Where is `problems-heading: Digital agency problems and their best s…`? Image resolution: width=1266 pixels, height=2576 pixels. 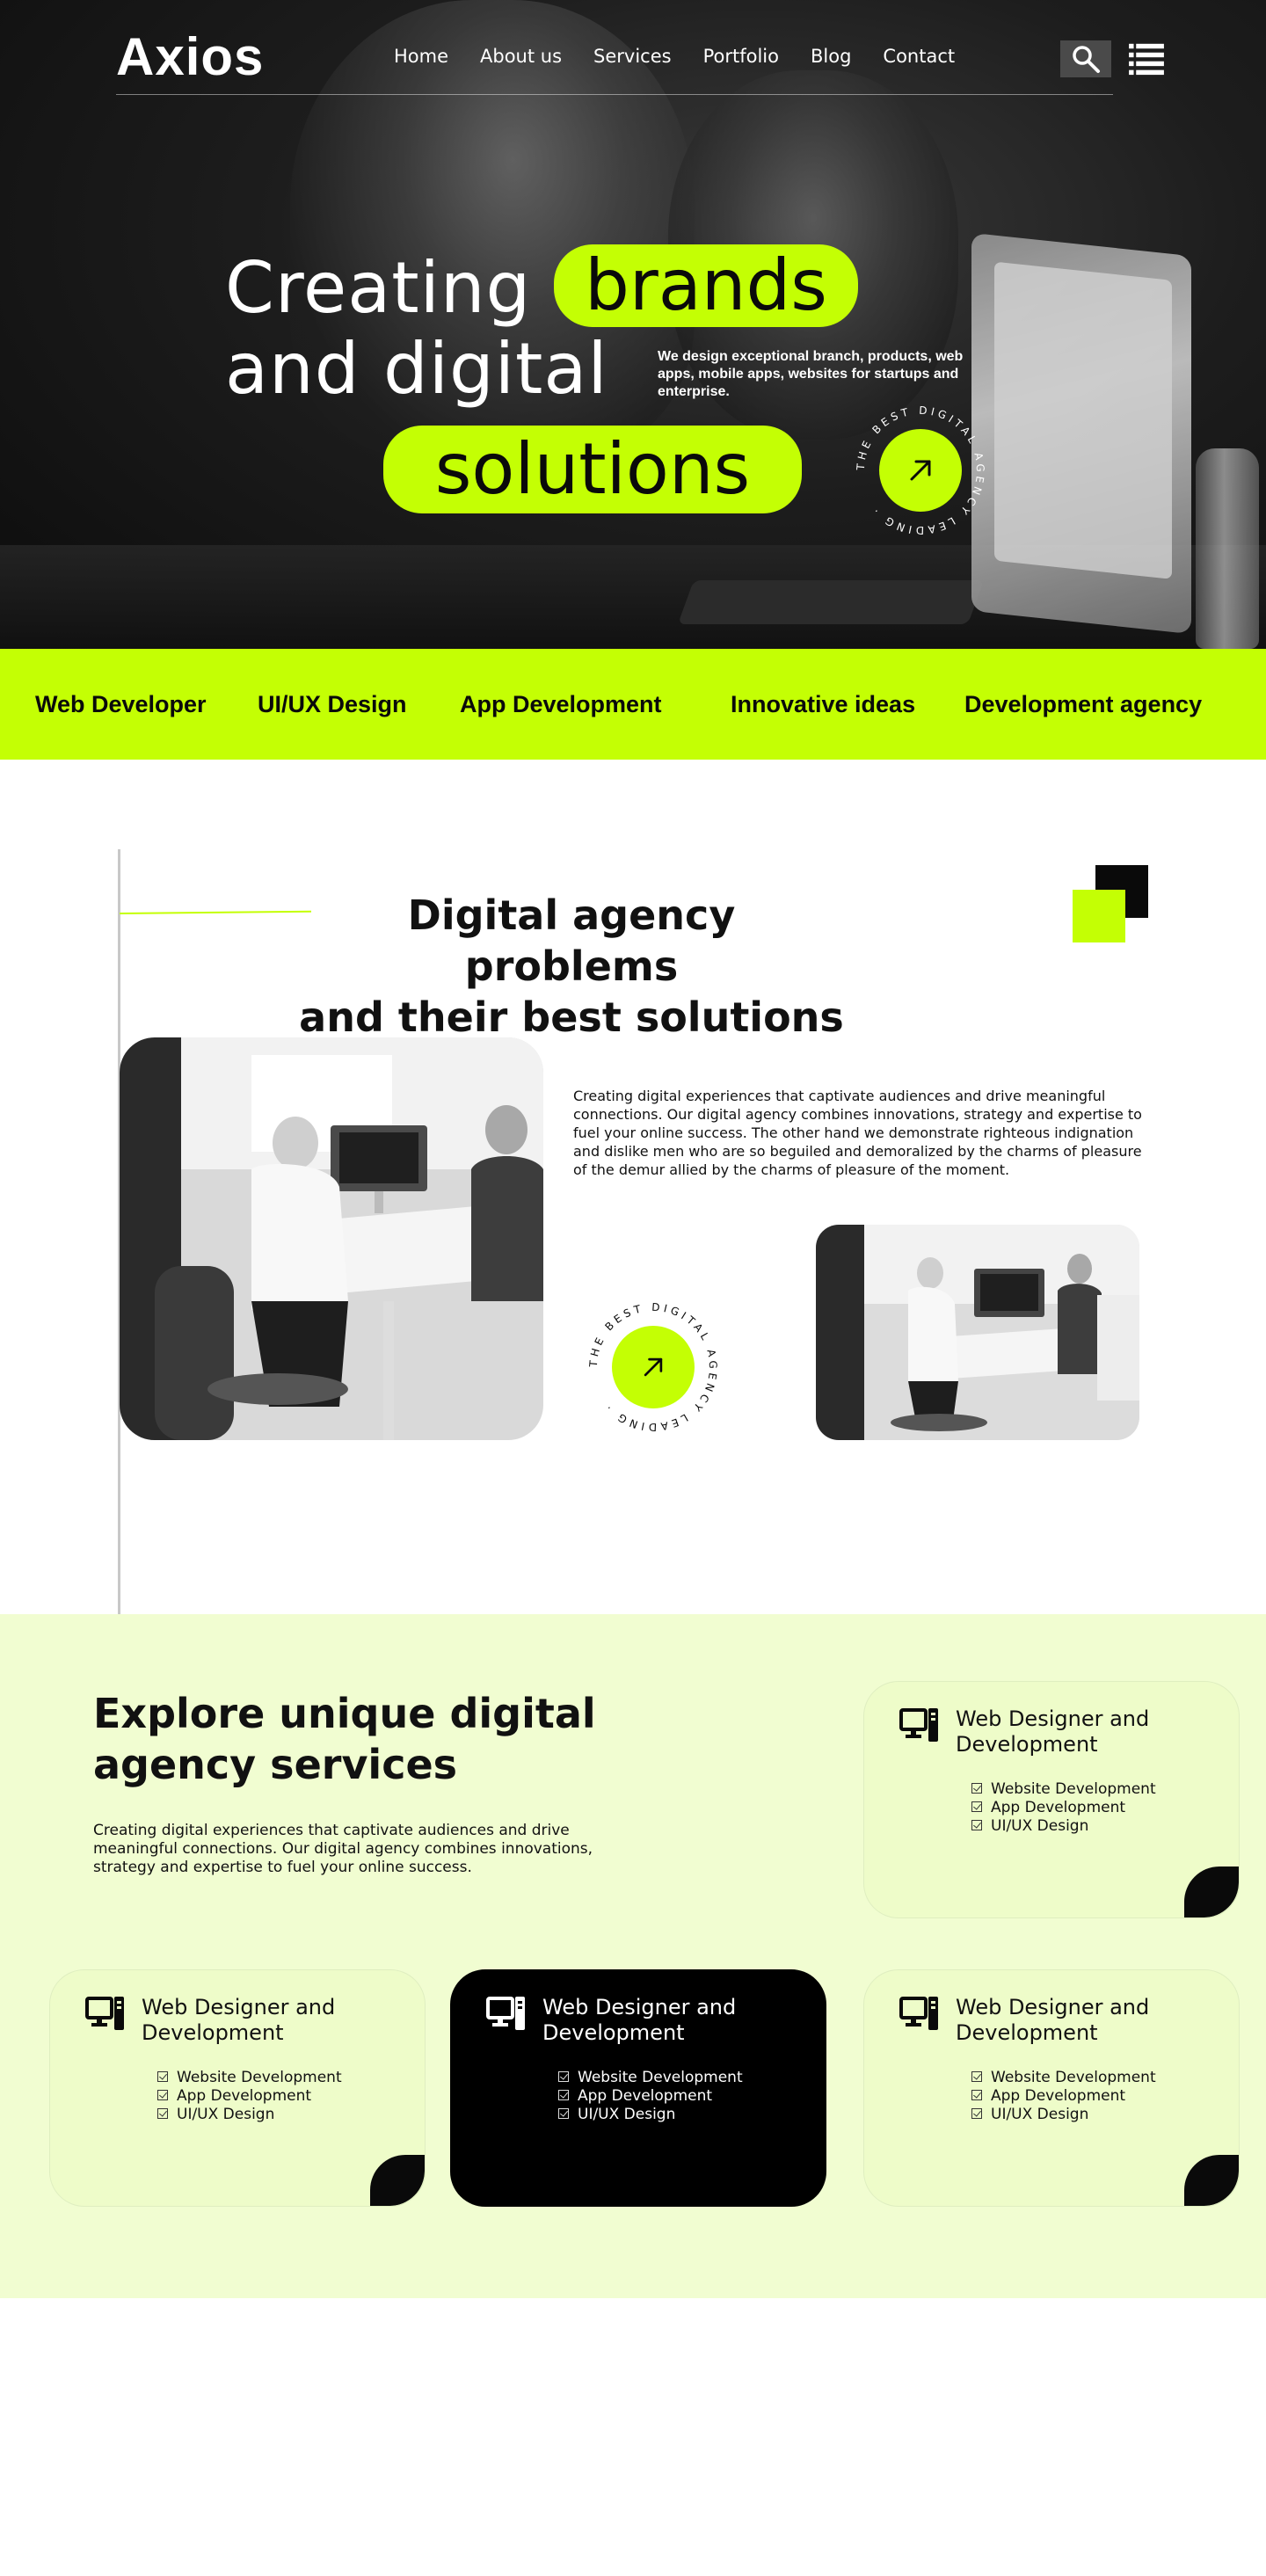
problems-heading: Digital agency problems and their best s… is located at coordinates (571, 966).